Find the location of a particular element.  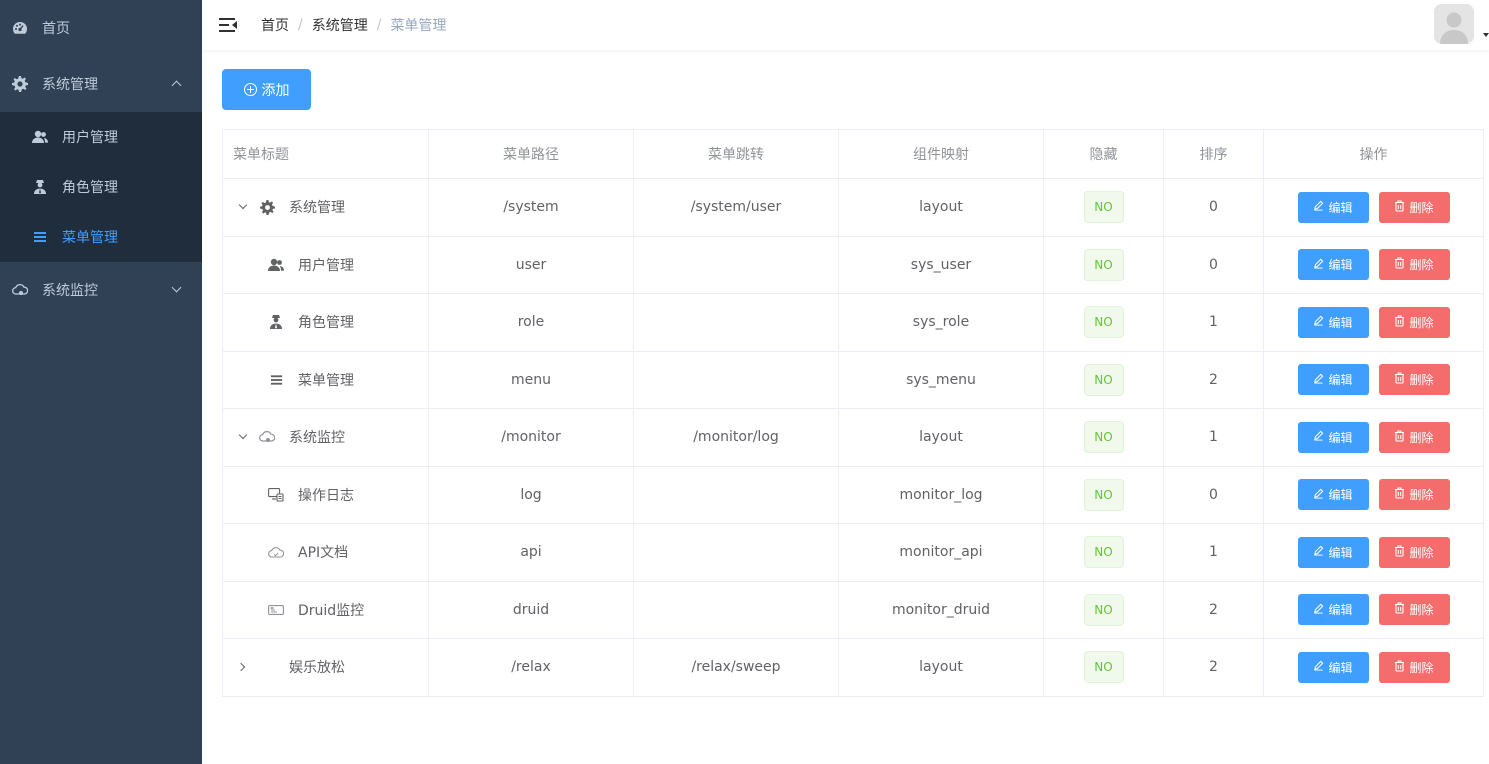

cell-title: 系统监控 is located at coordinates (325, 437).